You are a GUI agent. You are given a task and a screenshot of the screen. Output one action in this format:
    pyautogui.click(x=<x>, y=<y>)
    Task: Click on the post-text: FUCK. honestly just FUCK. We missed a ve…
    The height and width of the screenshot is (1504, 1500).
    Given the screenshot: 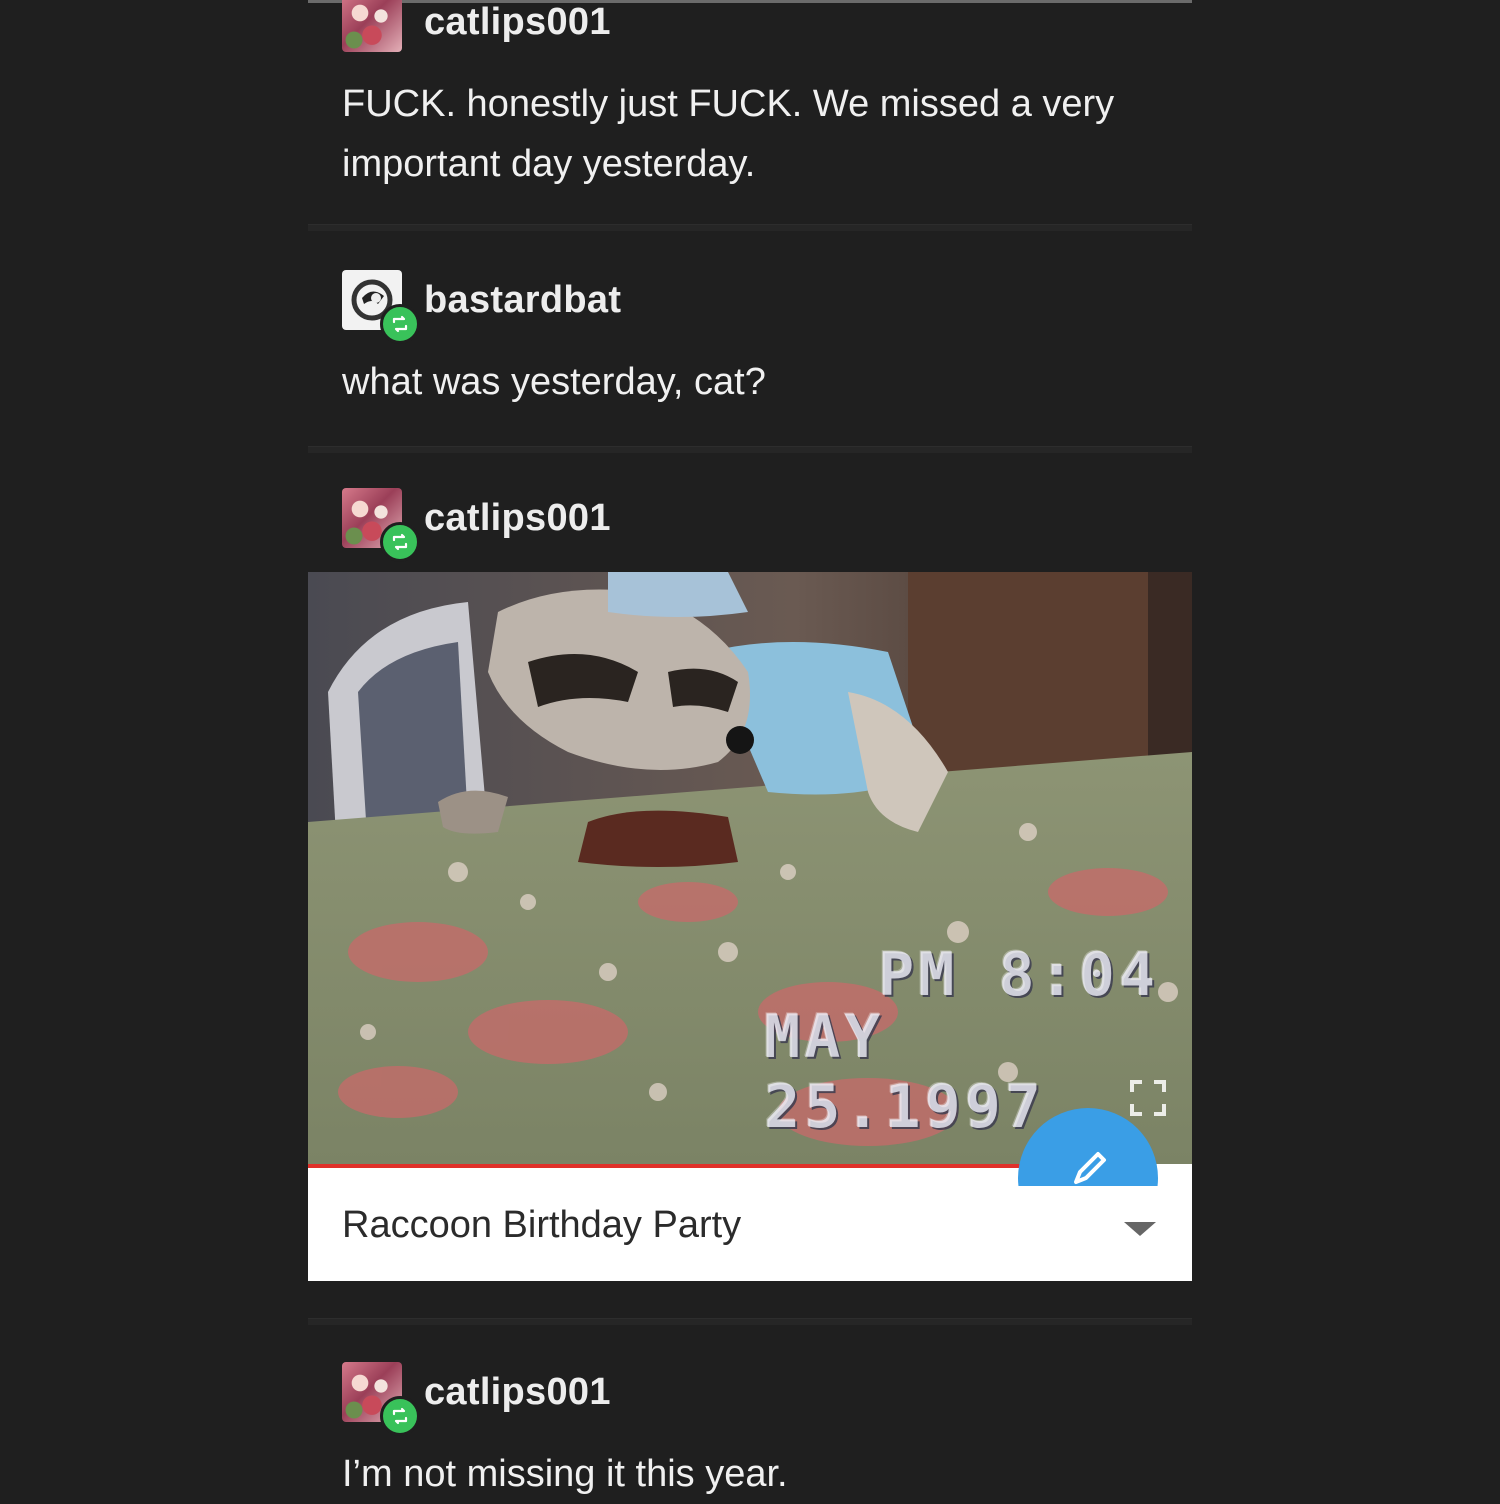 What is the action you would take?
    pyautogui.click(x=728, y=134)
    